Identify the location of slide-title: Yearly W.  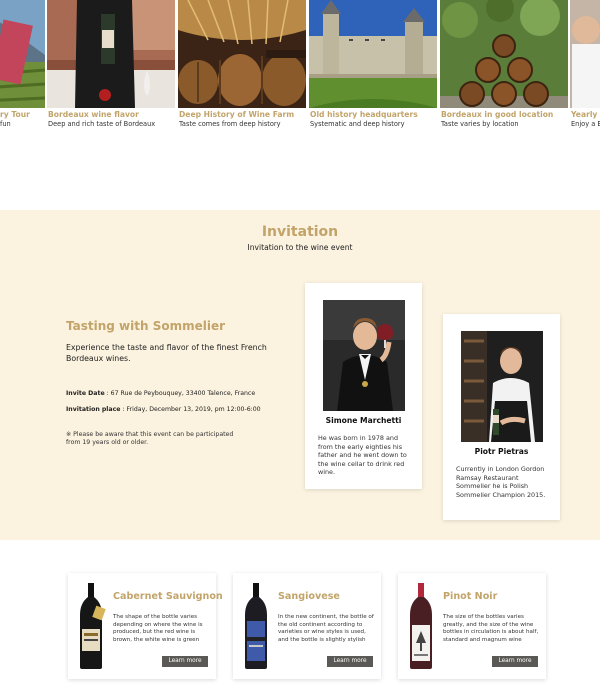
(585, 114).